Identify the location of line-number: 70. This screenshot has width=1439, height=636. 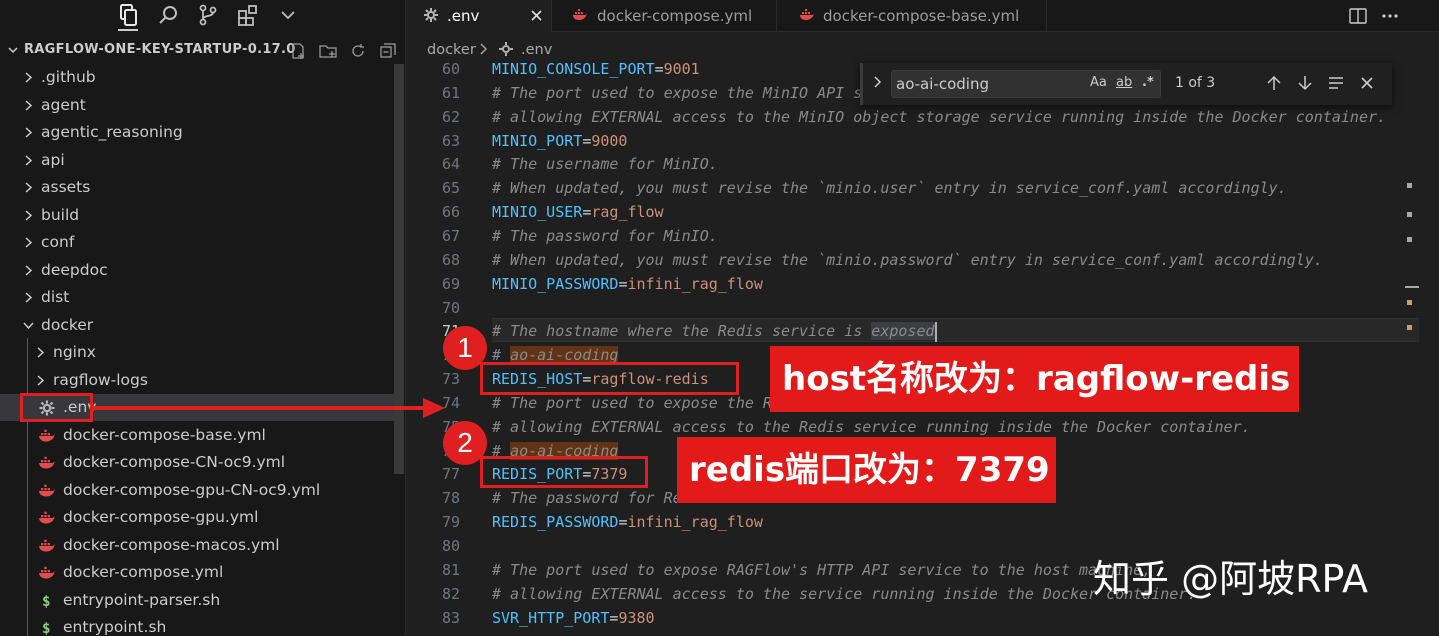
(450, 308).